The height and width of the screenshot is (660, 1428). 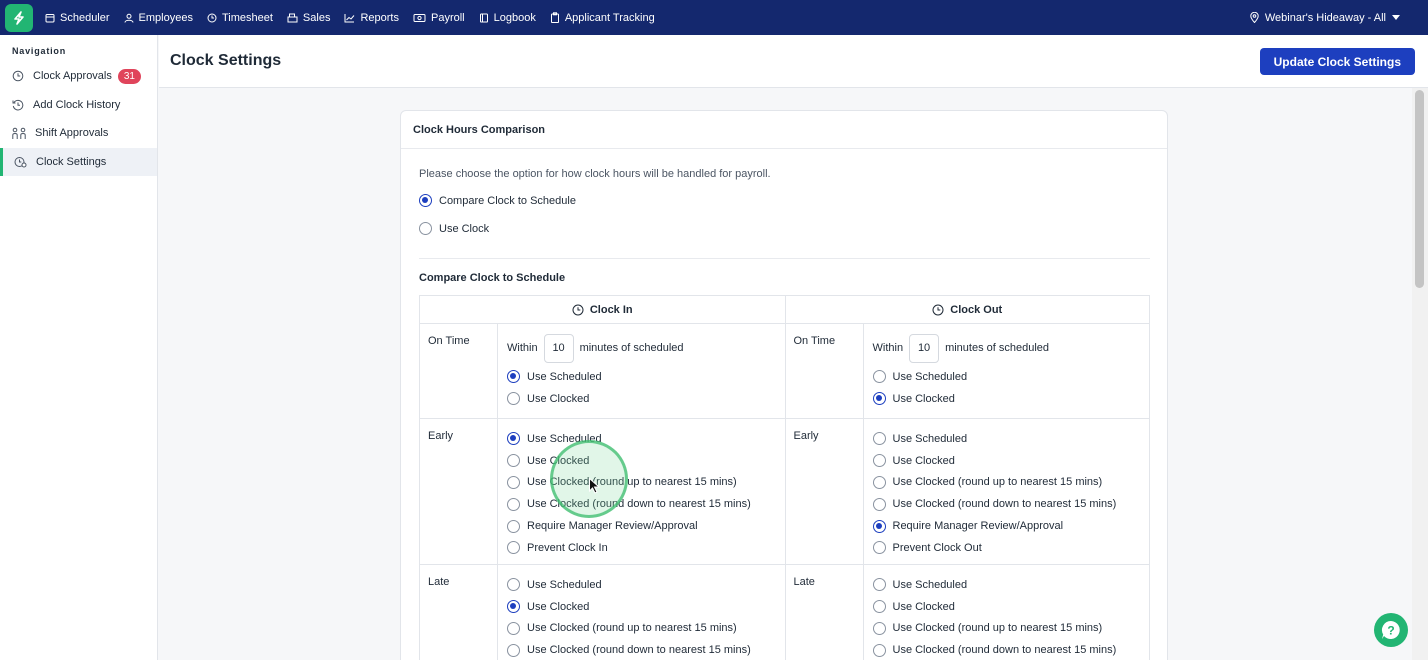 What do you see at coordinates (924, 348) in the screenshot?
I see `clock-out-minutes-input` at bounding box center [924, 348].